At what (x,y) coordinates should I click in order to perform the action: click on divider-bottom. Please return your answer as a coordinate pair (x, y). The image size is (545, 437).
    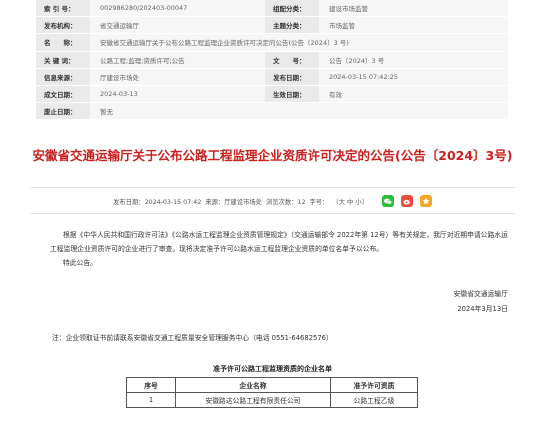
    Looking at the image, I should click on (272, 213).